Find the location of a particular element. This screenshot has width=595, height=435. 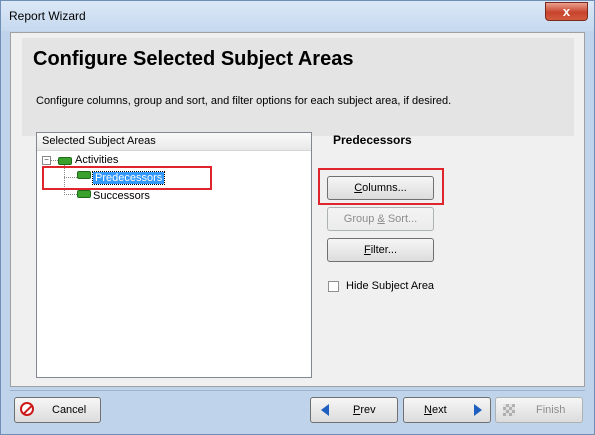

next-button: Next is located at coordinates (447, 410).